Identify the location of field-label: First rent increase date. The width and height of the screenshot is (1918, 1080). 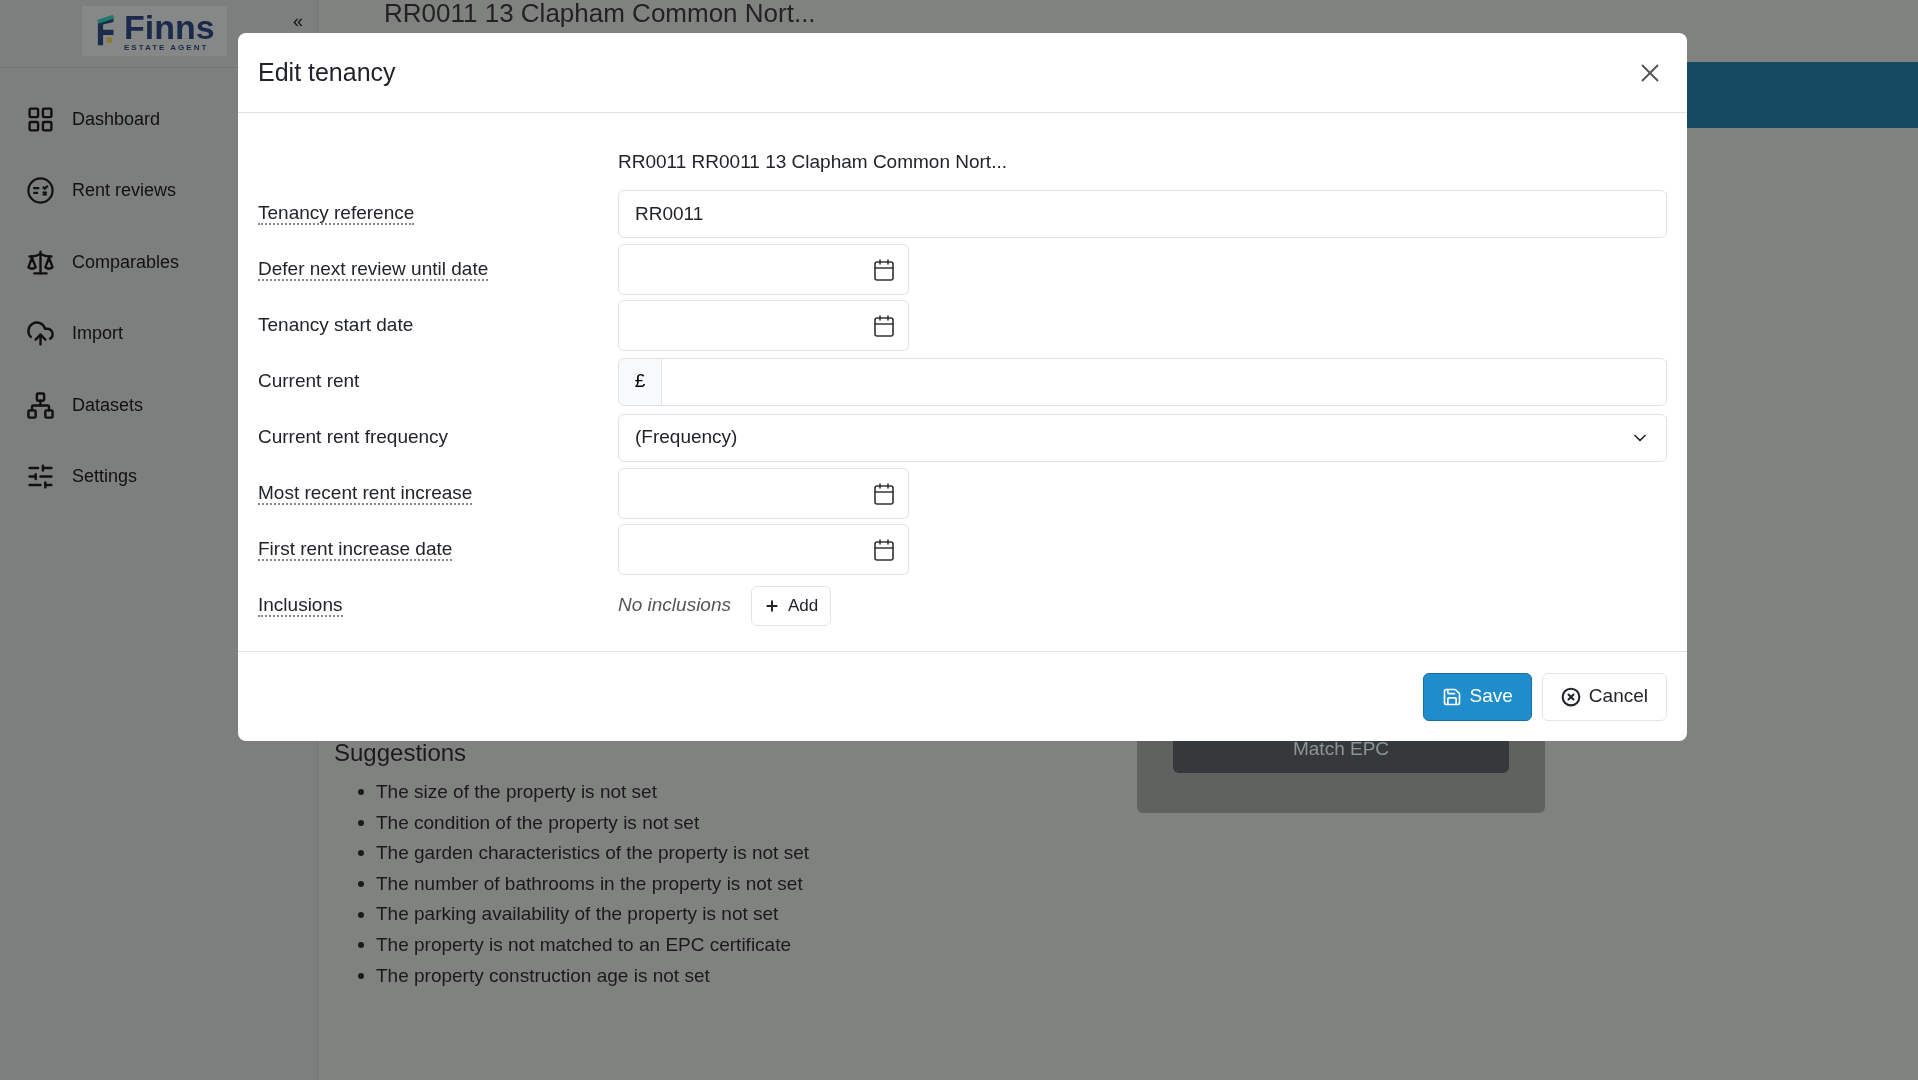
(355, 550).